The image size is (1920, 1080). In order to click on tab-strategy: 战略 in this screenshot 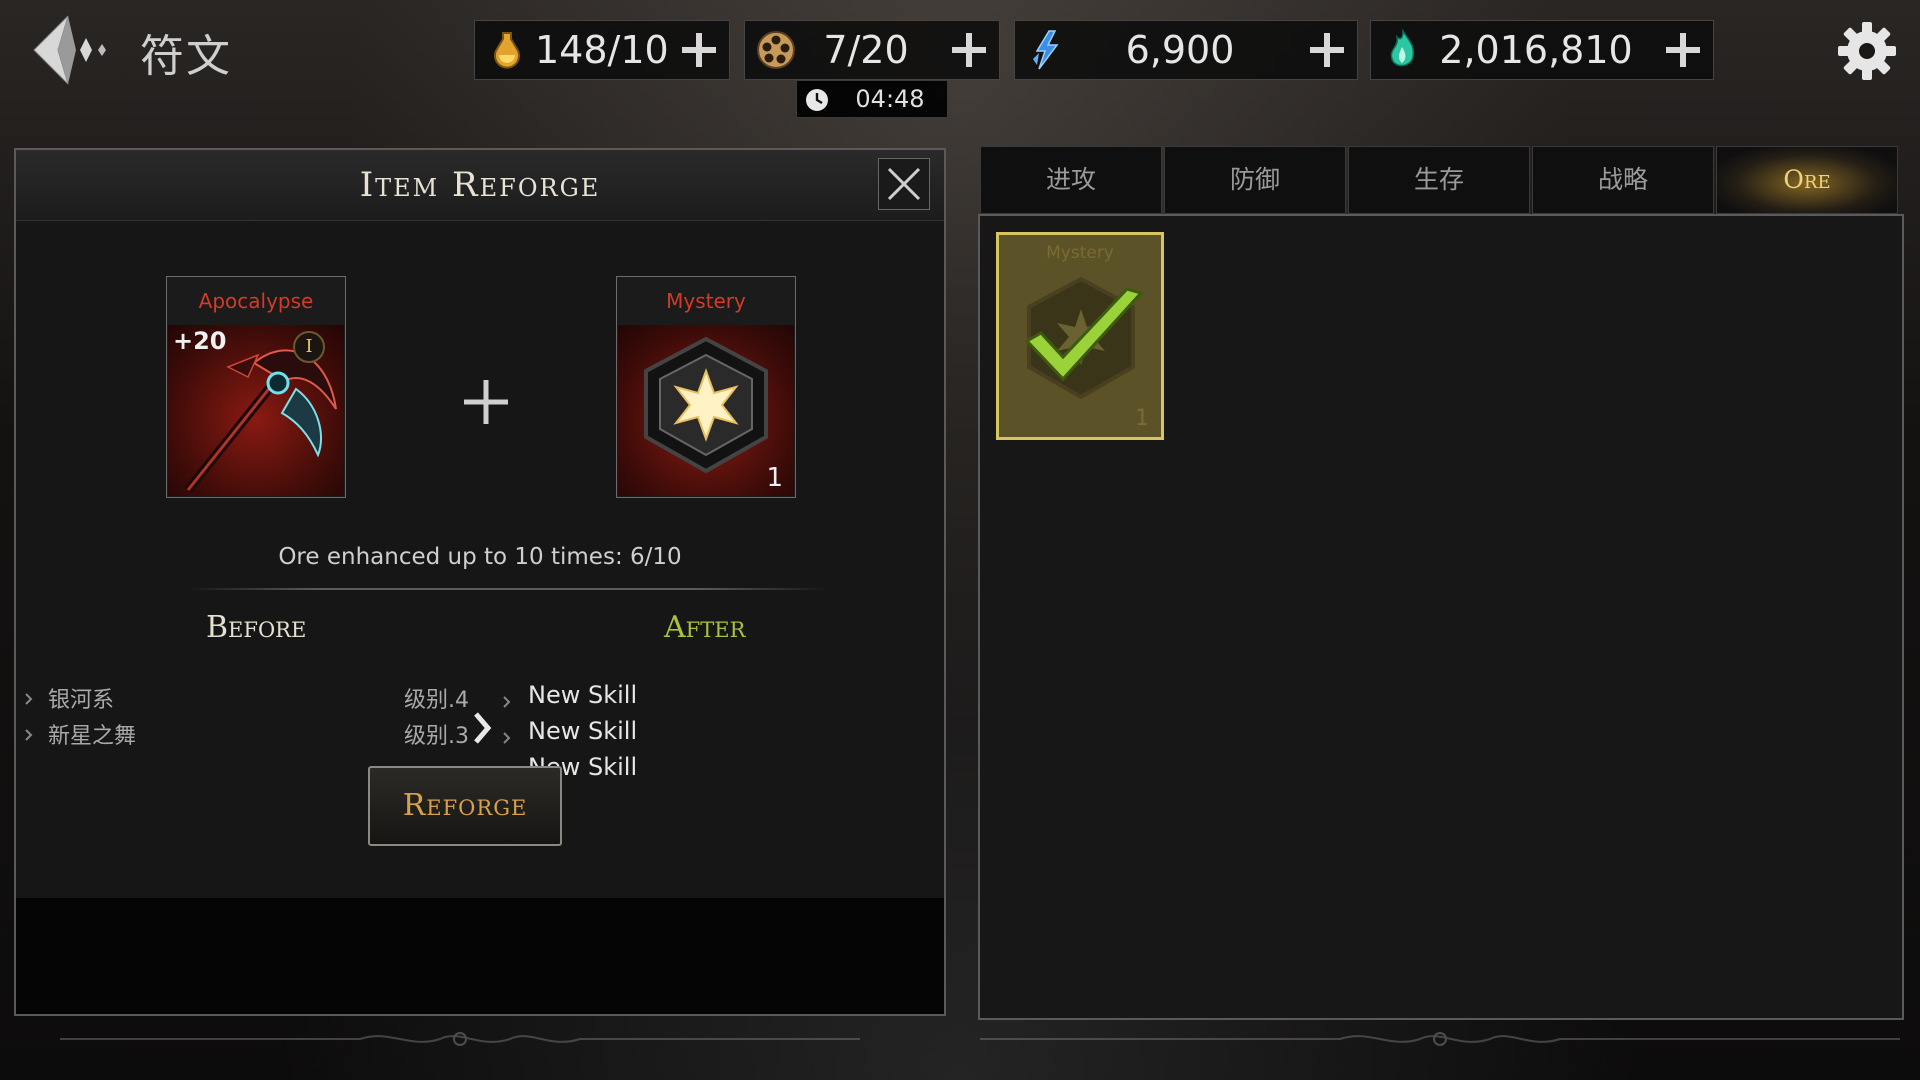, I will do `click(1623, 180)`.